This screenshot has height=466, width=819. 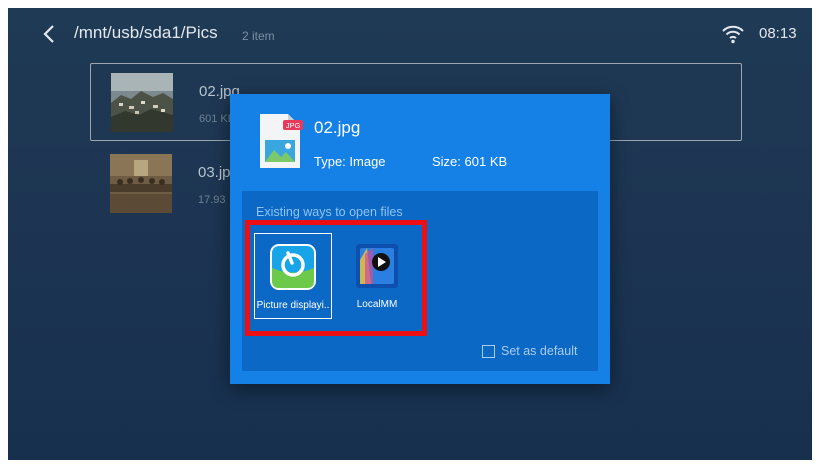 What do you see at coordinates (293, 125) in the screenshot?
I see `file-badge: JPG` at bounding box center [293, 125].